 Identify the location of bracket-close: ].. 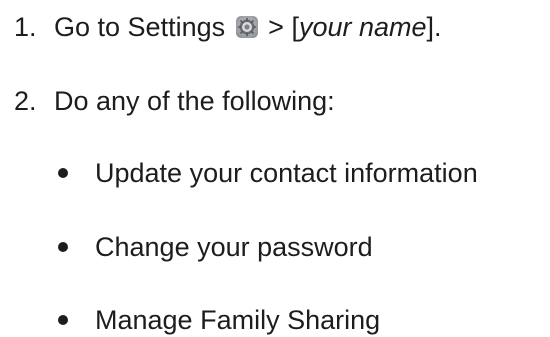
(434, 27).